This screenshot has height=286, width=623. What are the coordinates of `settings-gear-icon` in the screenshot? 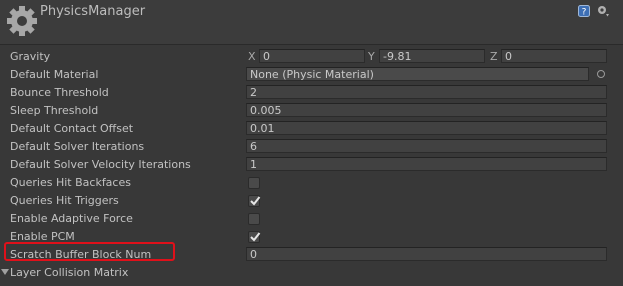 It's located at (603, 11).